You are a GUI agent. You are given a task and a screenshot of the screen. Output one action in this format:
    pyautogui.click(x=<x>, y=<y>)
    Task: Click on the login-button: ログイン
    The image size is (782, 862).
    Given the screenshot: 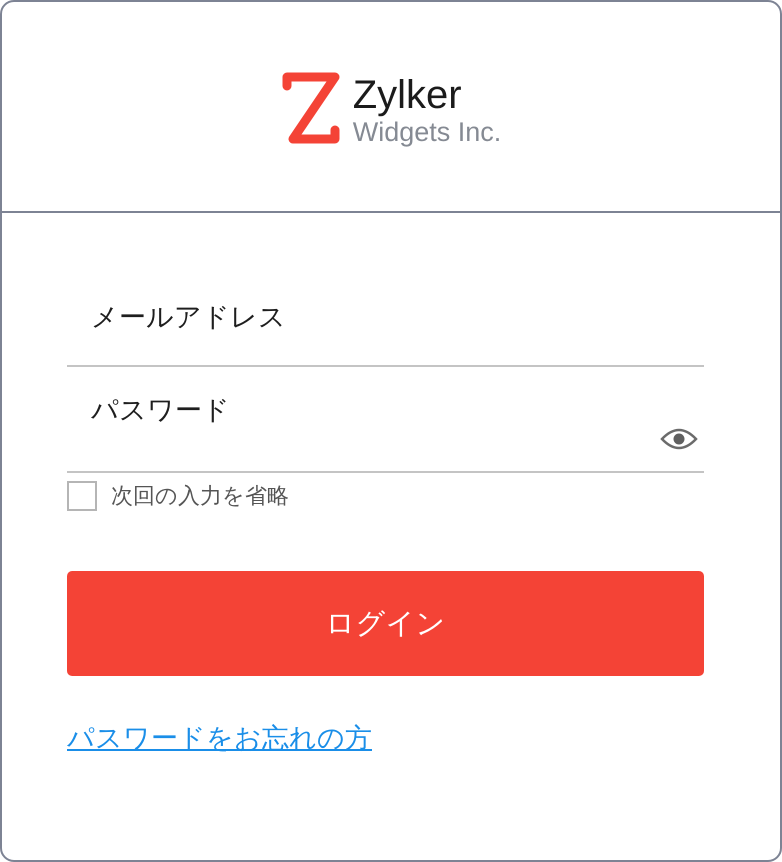 What is the action you would take?
    pyautogui.click(x=385, y=623)
    